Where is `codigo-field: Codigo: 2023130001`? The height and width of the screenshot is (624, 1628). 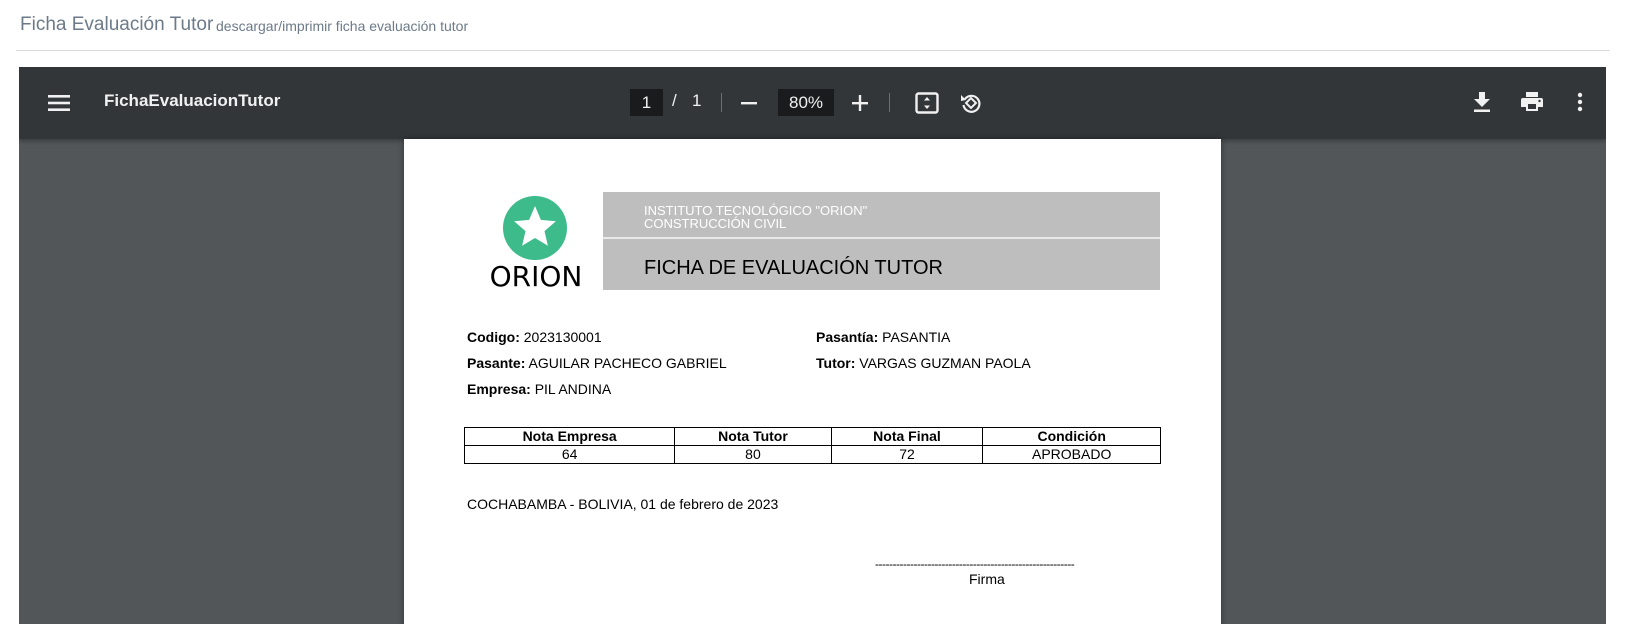 codigo-field: Codigo: 2023130001 is located at coordinates (534, 337).